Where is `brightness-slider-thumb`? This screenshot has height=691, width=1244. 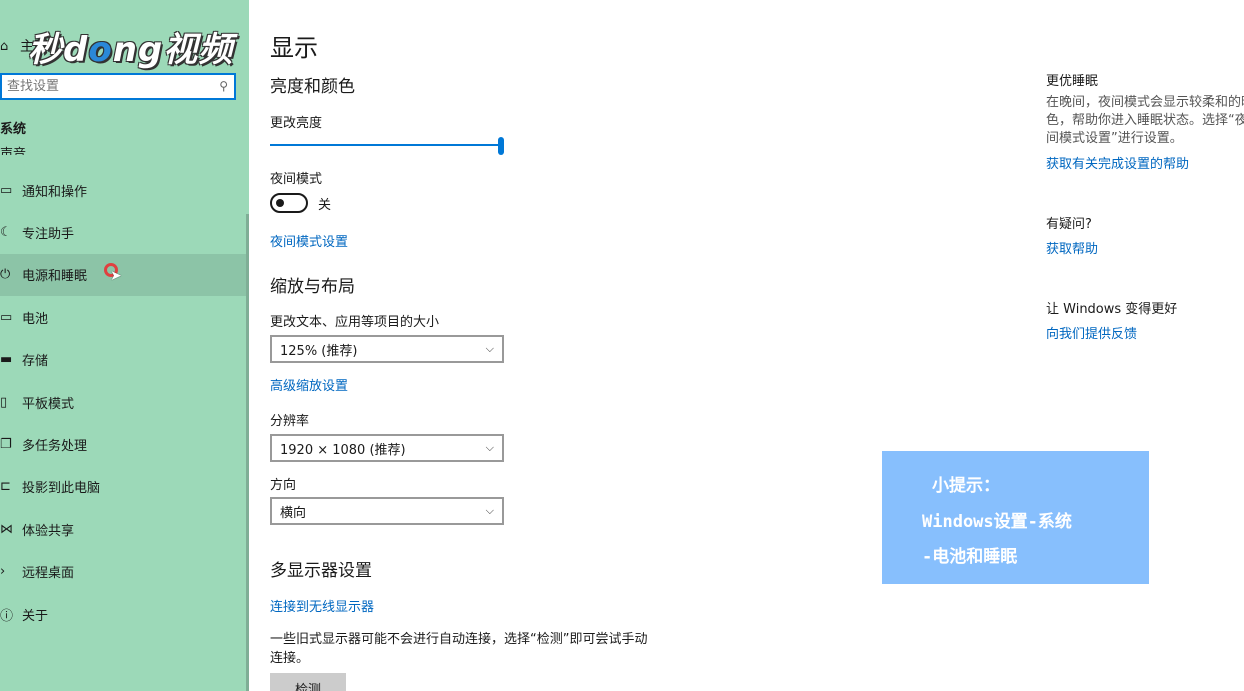
brightness-slider-thumb is located at coordinates (501, 146).